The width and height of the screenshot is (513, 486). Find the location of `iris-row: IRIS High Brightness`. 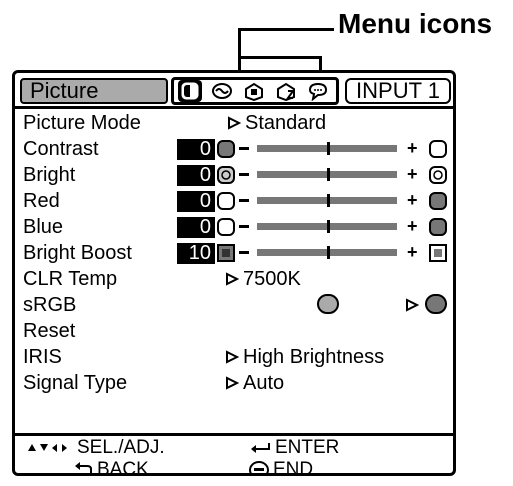

iris-row: IRIS High Brightness is located at coordinates (234, 357).